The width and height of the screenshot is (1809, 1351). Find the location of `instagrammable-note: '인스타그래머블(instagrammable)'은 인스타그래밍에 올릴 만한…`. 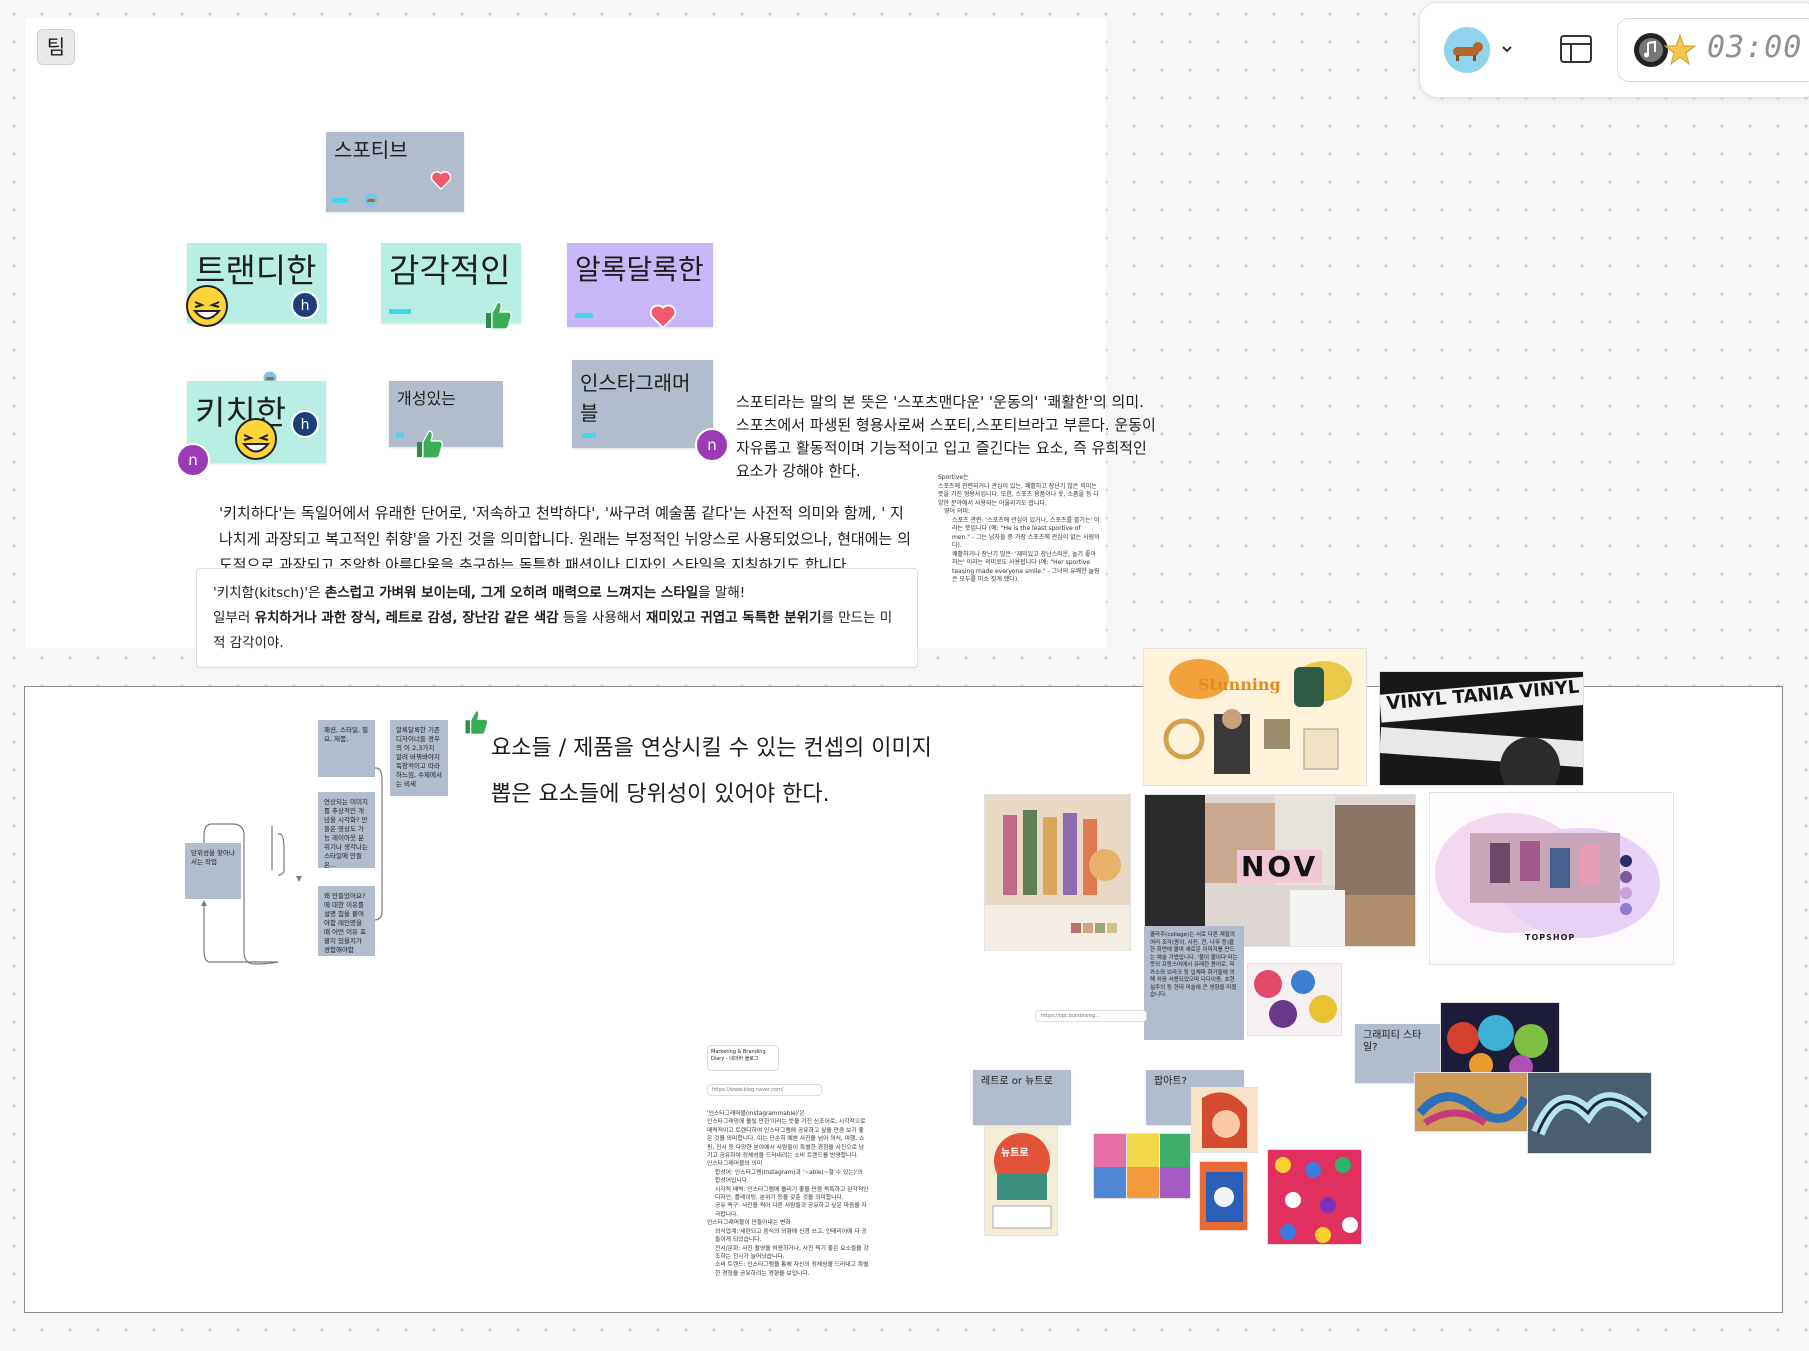

instagrammable-note: '인스타그래머블(instagrammable)'은 인스타그래밍에 올릴 만한… is located at coordinates (788, 1194).